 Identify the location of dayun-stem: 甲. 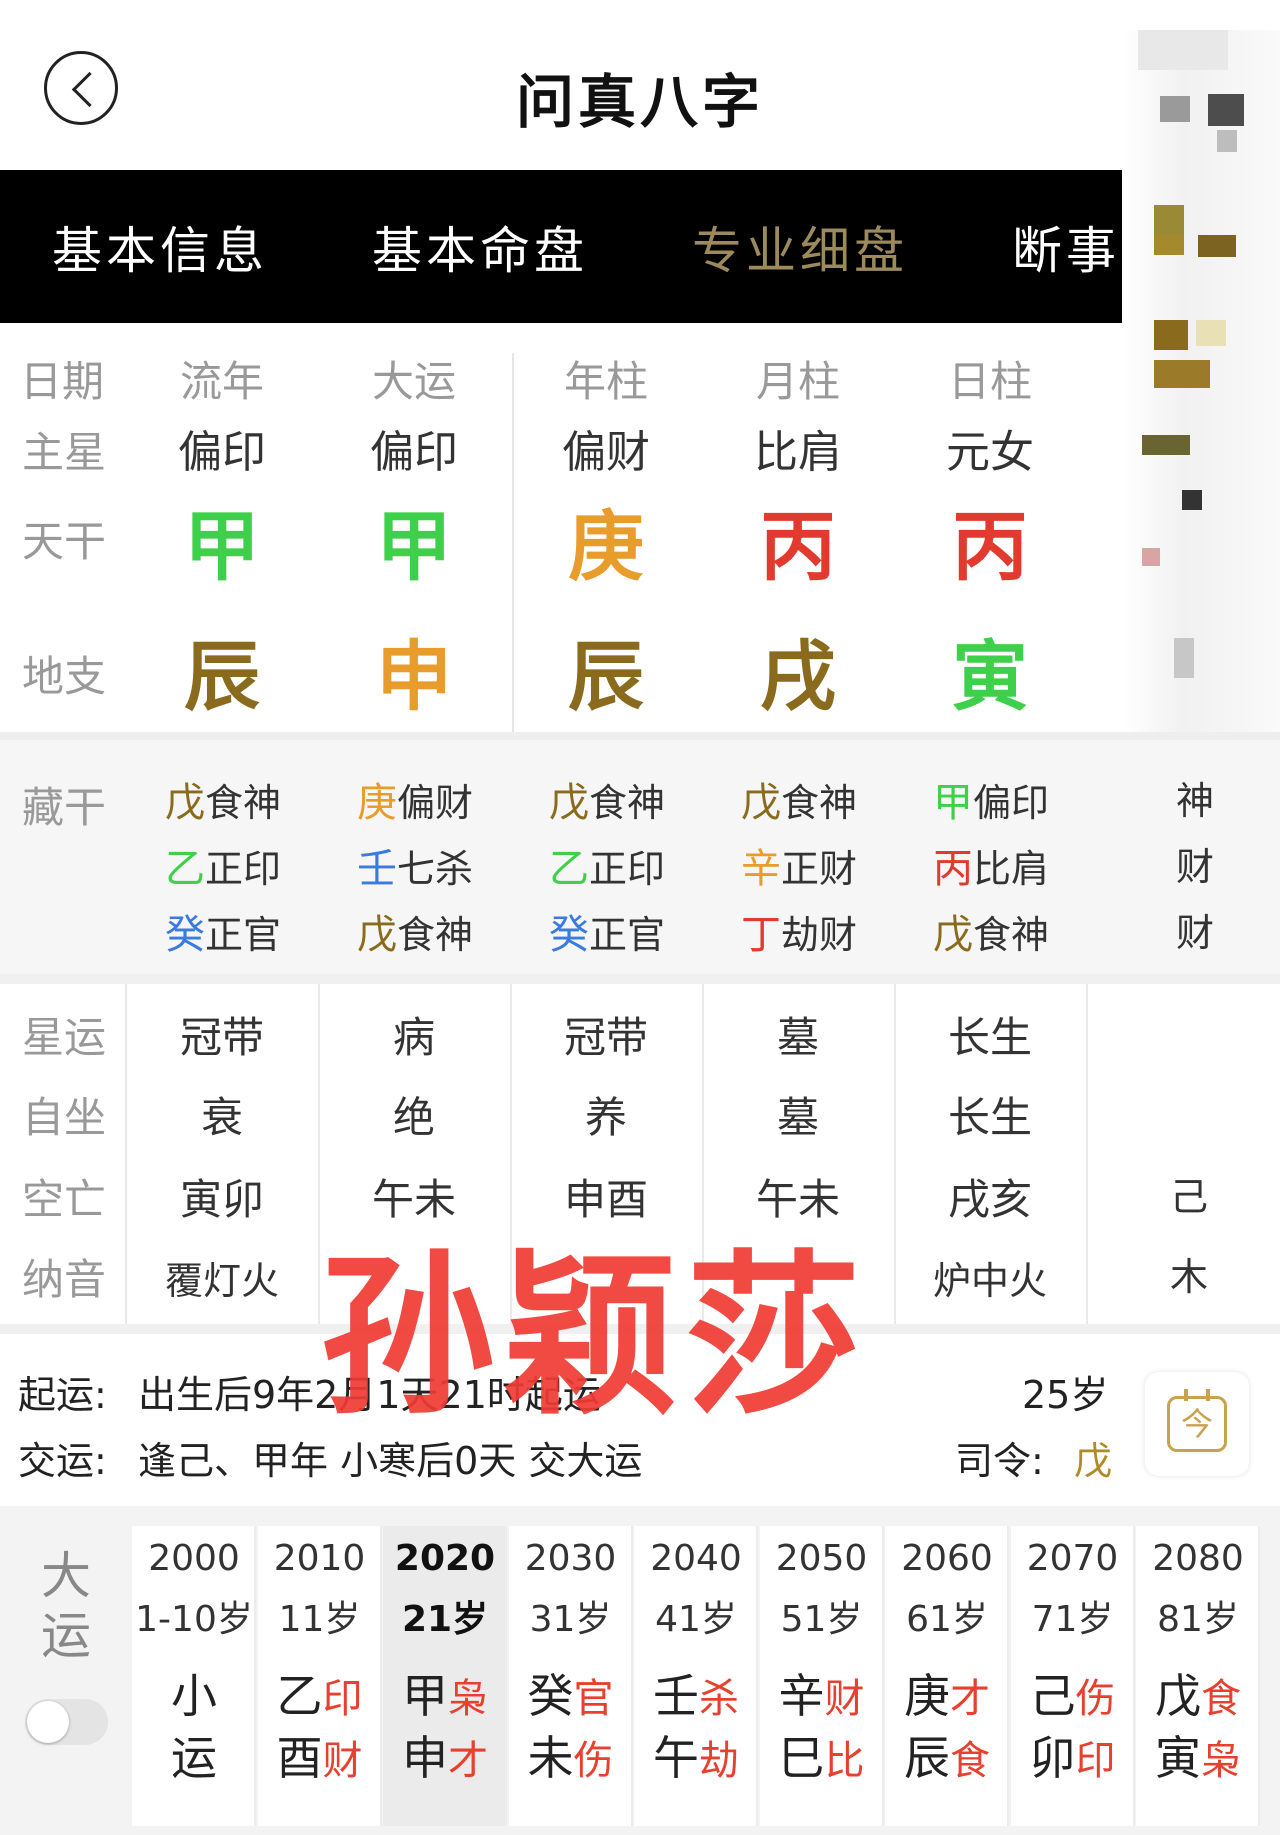
(425, 1696).